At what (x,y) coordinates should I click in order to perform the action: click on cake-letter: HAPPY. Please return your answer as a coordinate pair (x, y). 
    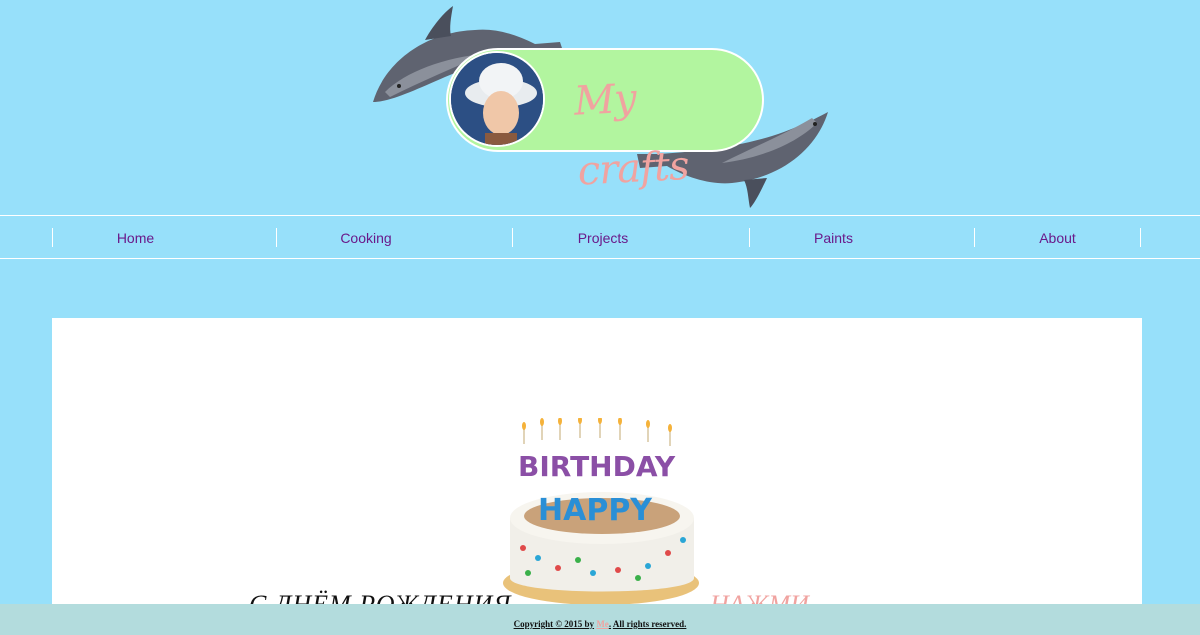
    Looking at the image, I should click on (595, 510).